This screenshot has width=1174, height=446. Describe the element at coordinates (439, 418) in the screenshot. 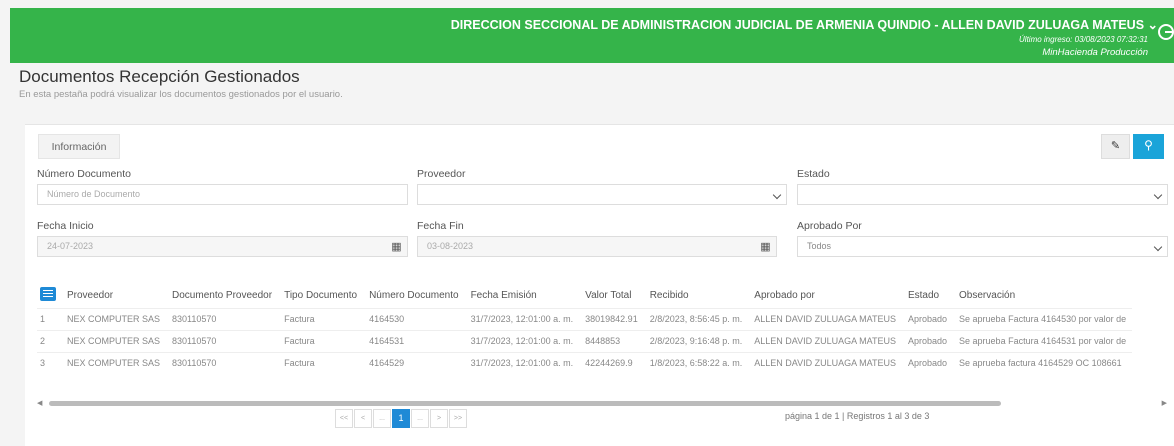

I see `next-page-button: >` at that location.